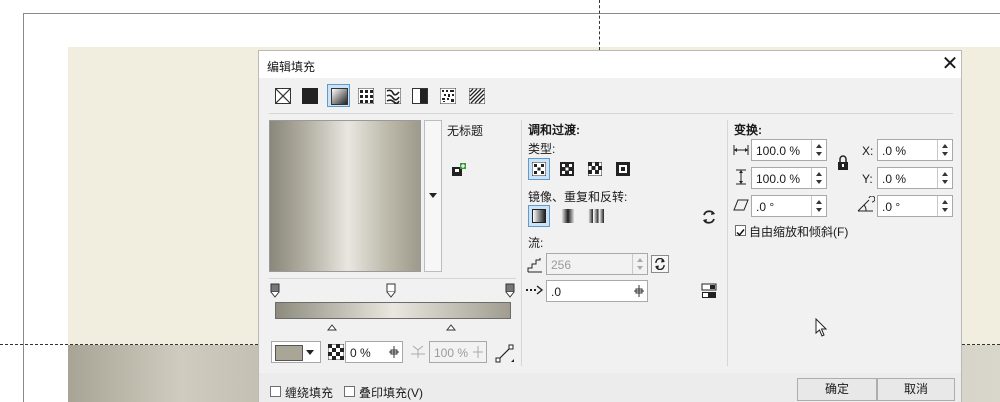 The height and width of the screenshot is (402, 1000). What do you see at coordinates (868, 151) in the screenshot?
I see `x-label: X:` at bounding box center [868, 151].